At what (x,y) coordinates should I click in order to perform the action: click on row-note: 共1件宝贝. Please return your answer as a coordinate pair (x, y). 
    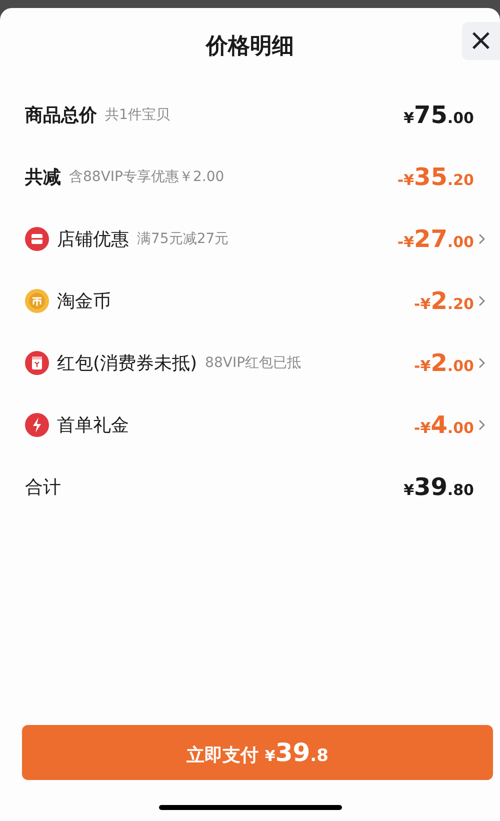
    Looking at the image, I should click on (137, 115).